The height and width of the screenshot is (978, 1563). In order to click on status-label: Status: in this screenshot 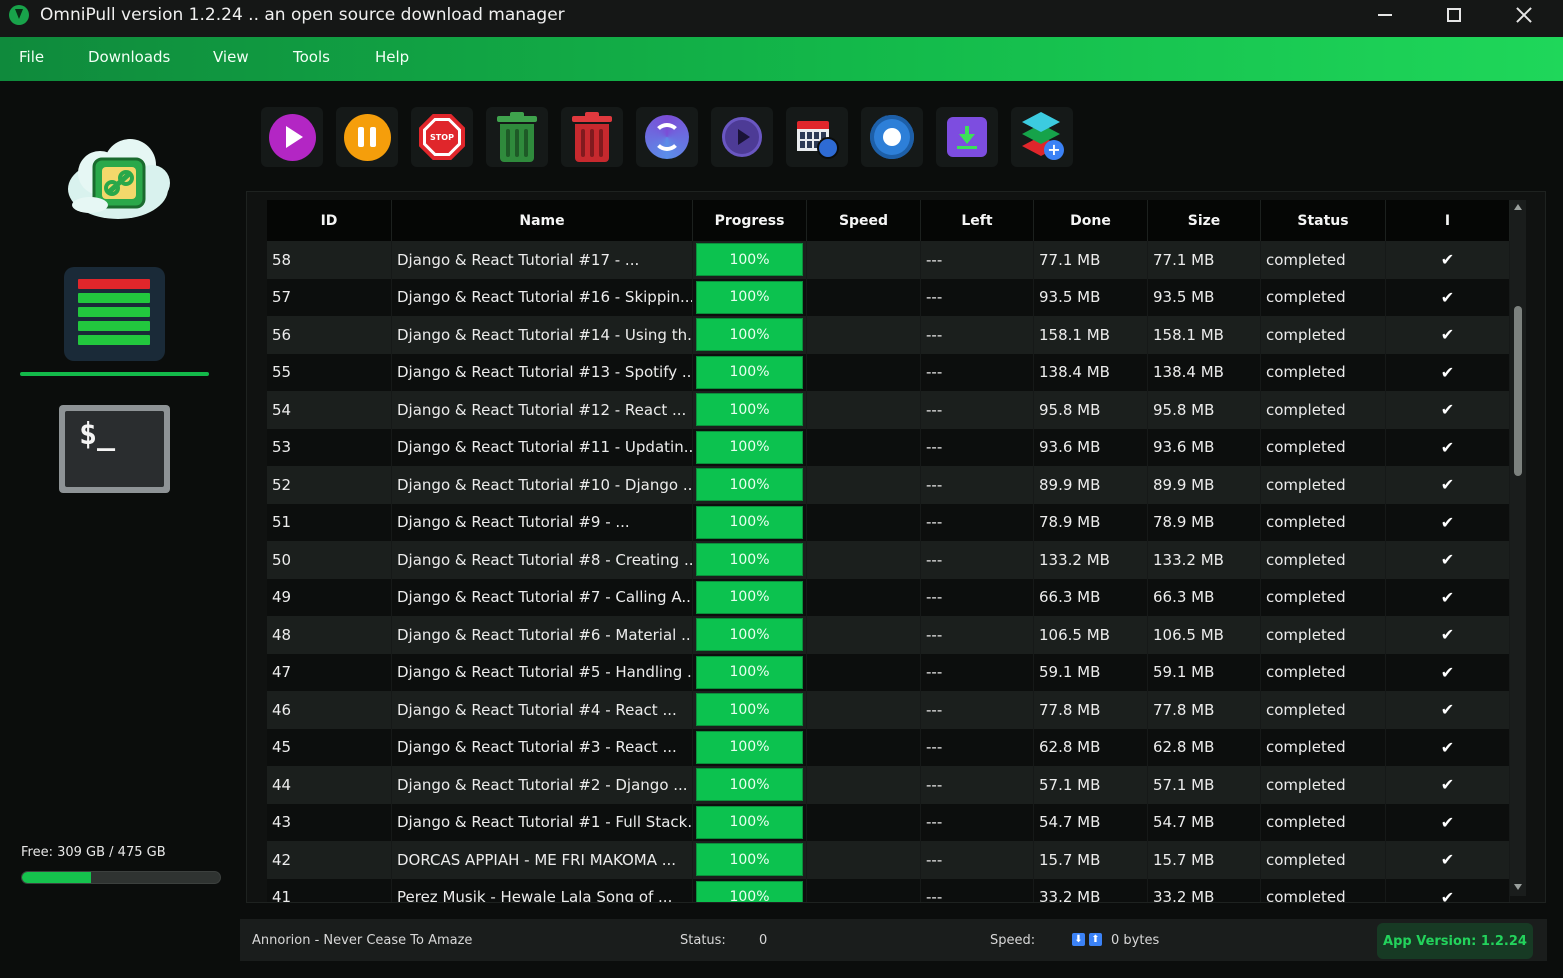, I will do `click(703, 940)`.